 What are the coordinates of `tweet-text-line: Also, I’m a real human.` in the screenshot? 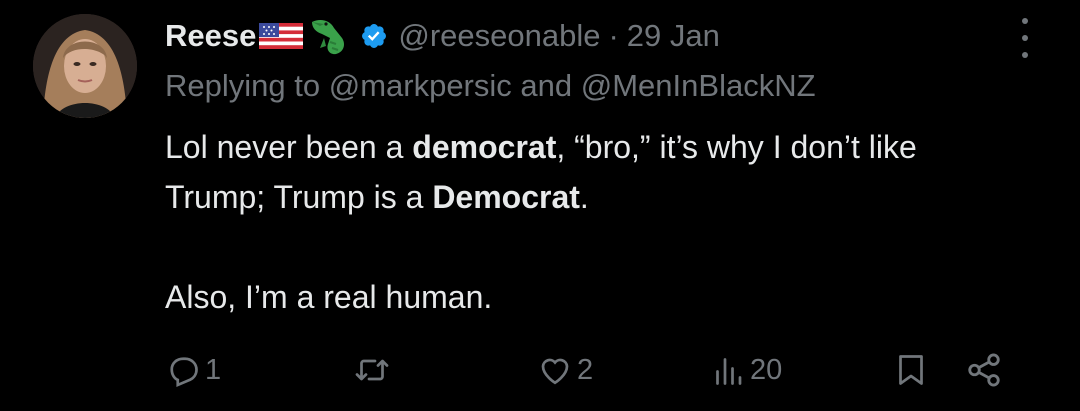 It's located at (329, 297).